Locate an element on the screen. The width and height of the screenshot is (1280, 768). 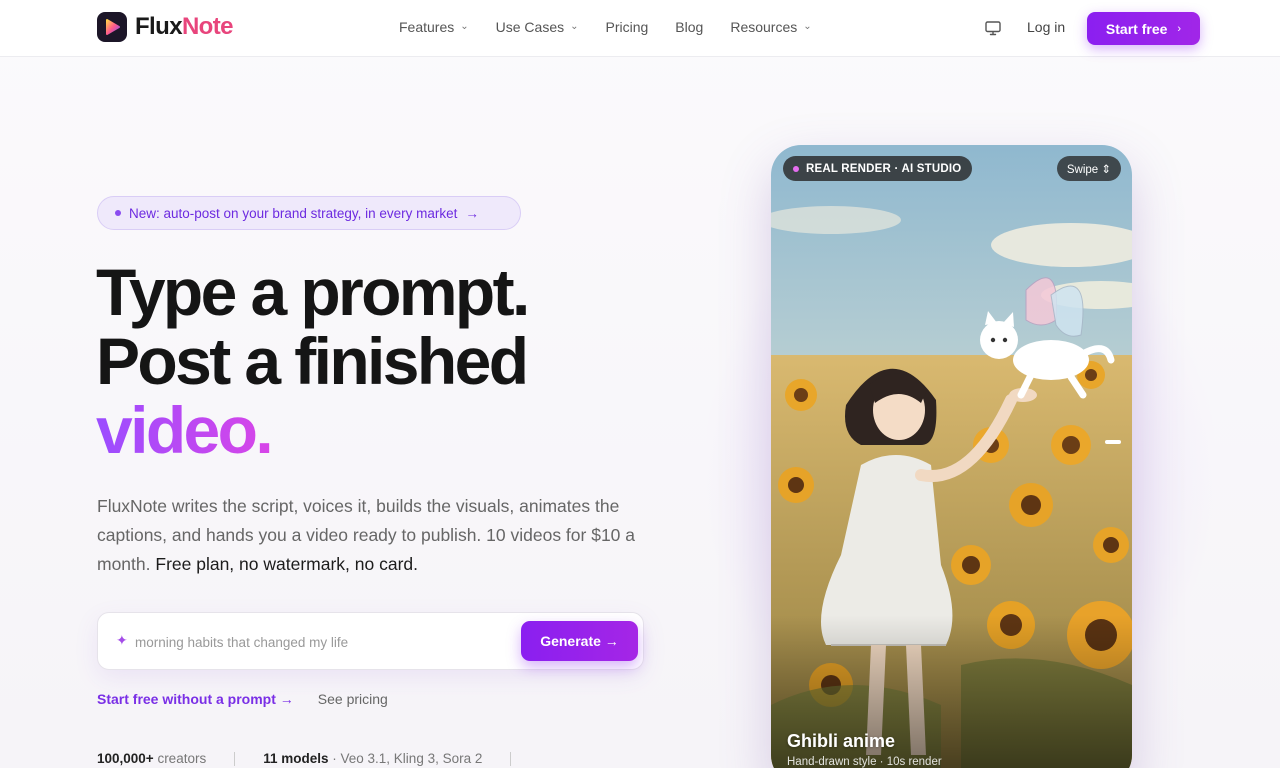
sparkle-icon: ✦ is located at coordinates (122, 640).